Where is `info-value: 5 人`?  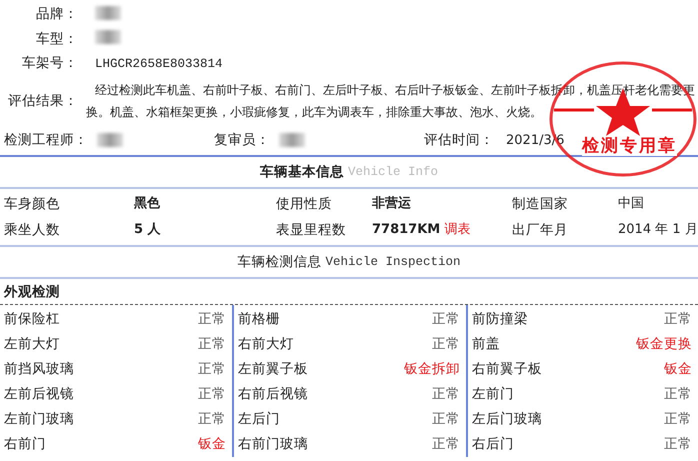 info-value: 5 人 is located at coordinates (148, 229).